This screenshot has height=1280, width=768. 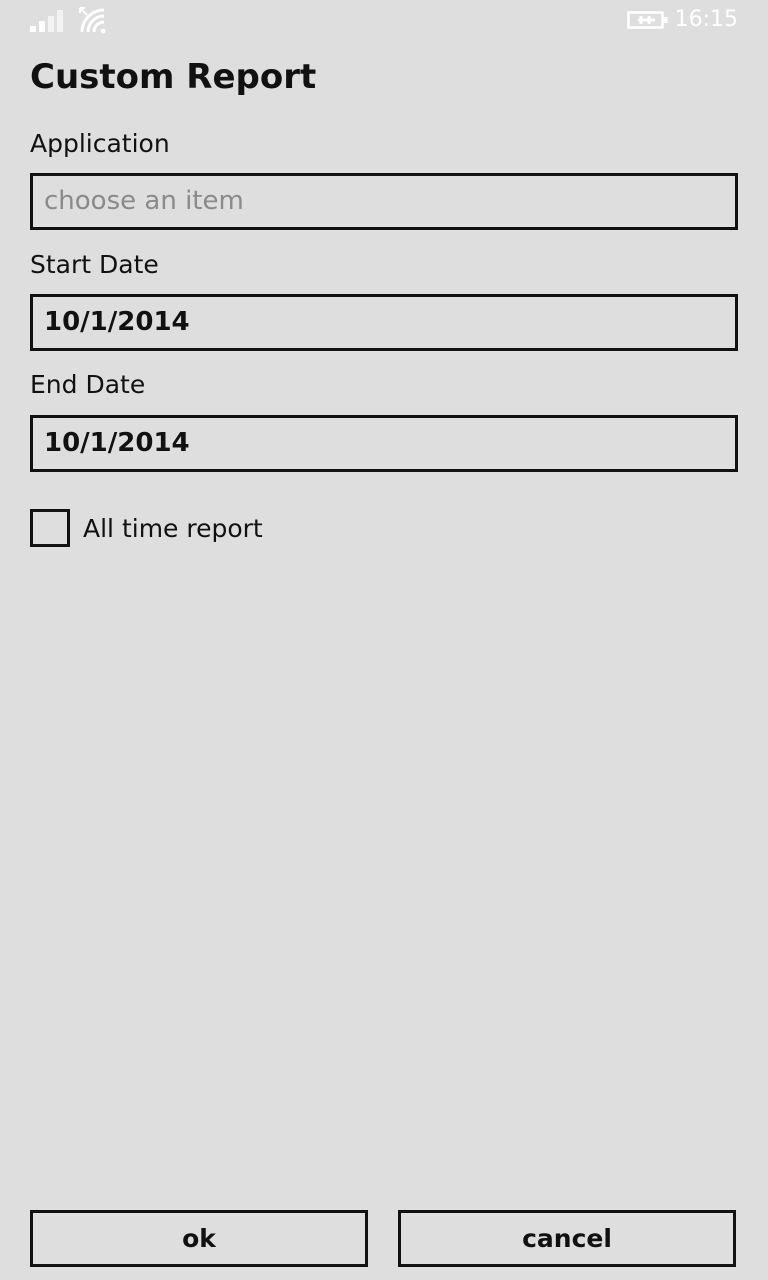 What do you see at coordinates (100, 143) in the screenshot?
I see `application-label: Application` at bounding box center [100, 143].